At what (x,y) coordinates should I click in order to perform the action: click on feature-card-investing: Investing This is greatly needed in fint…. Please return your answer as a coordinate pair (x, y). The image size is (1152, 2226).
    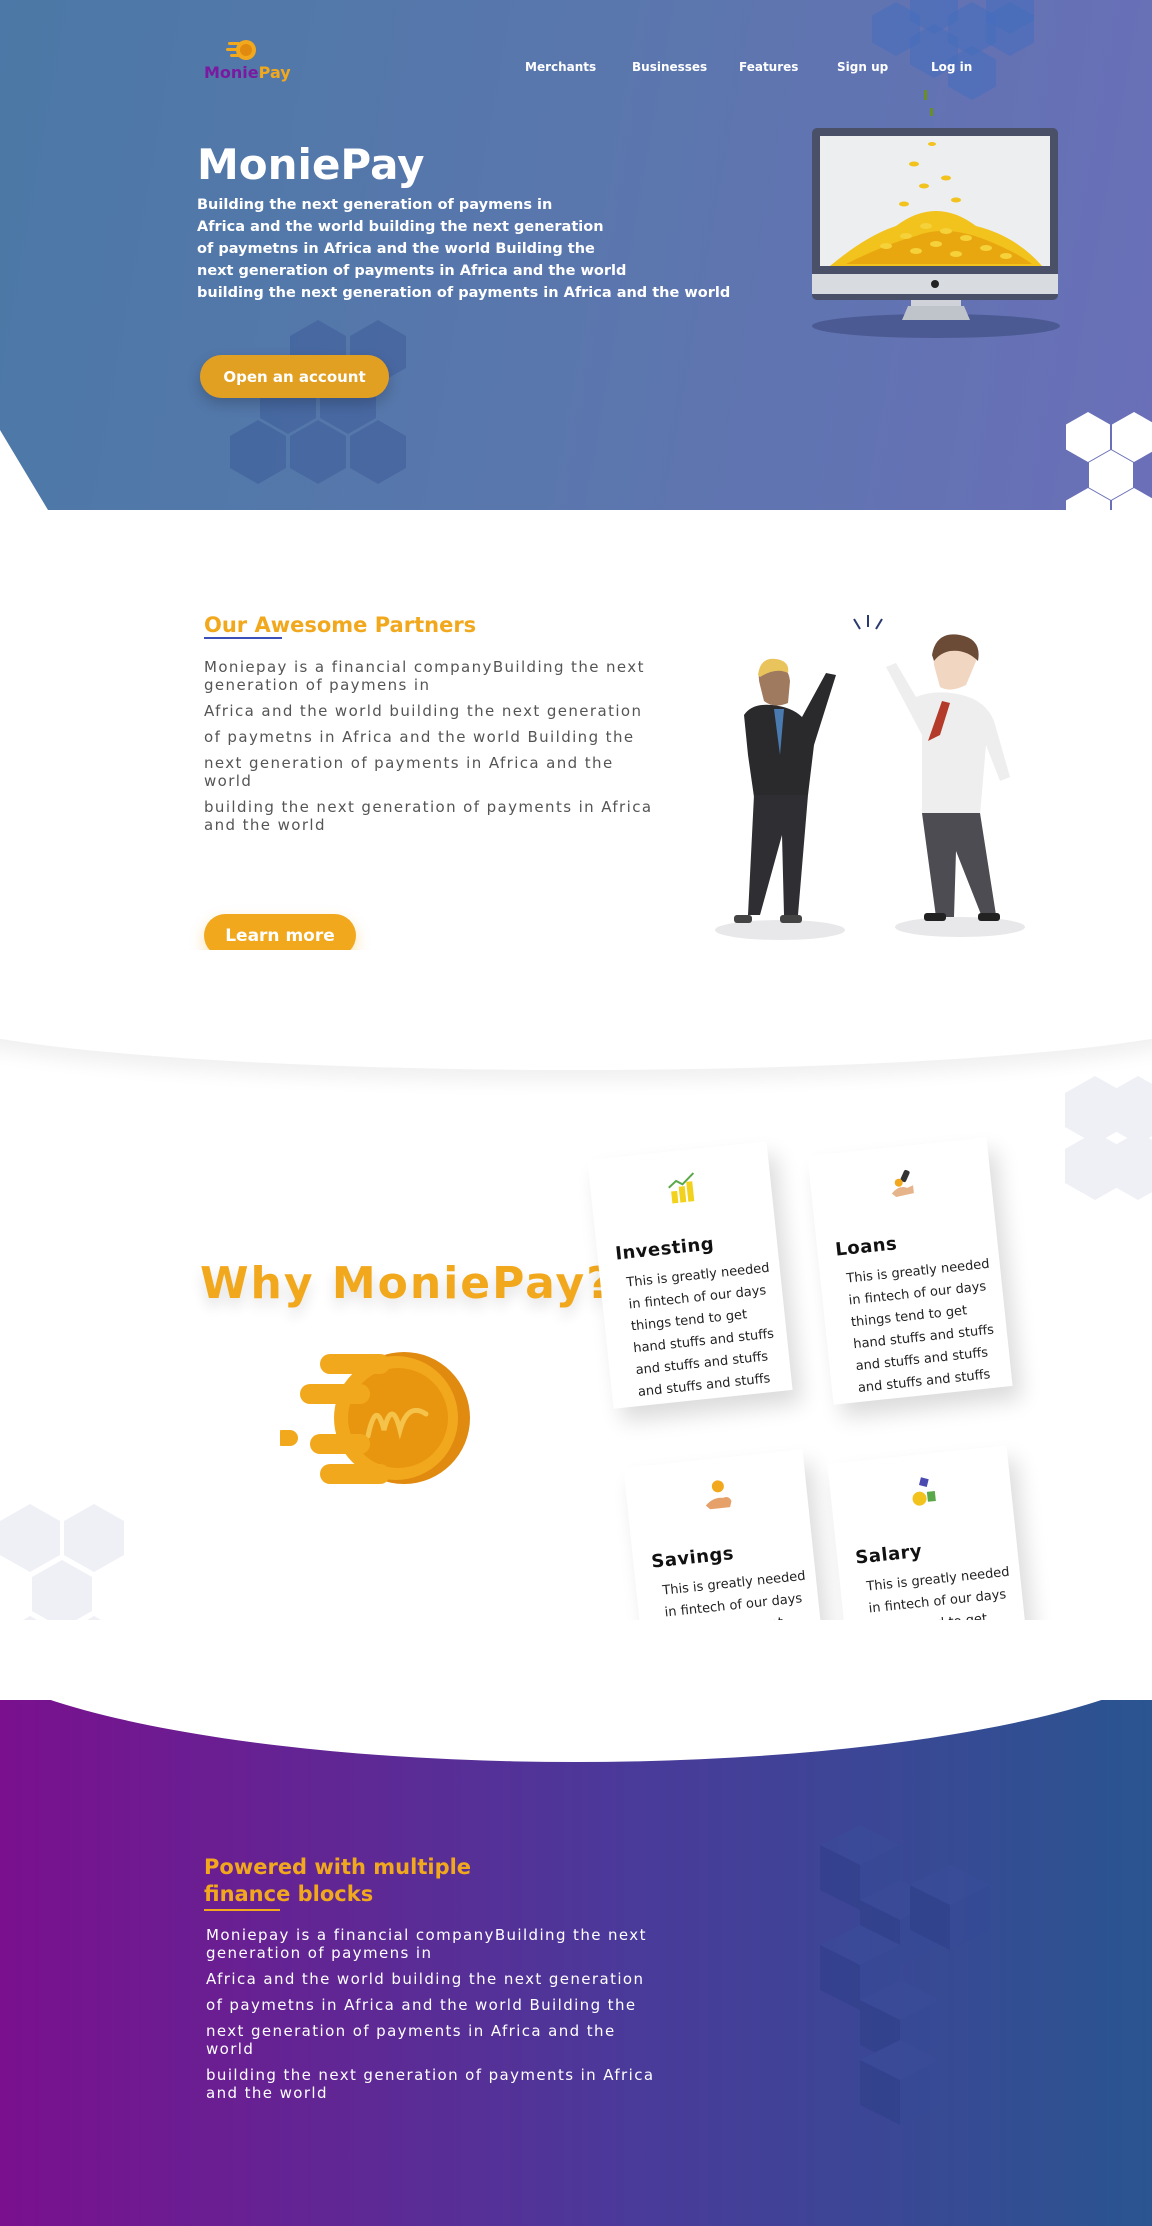
    Looking at the image, I should click on (690, 1275).